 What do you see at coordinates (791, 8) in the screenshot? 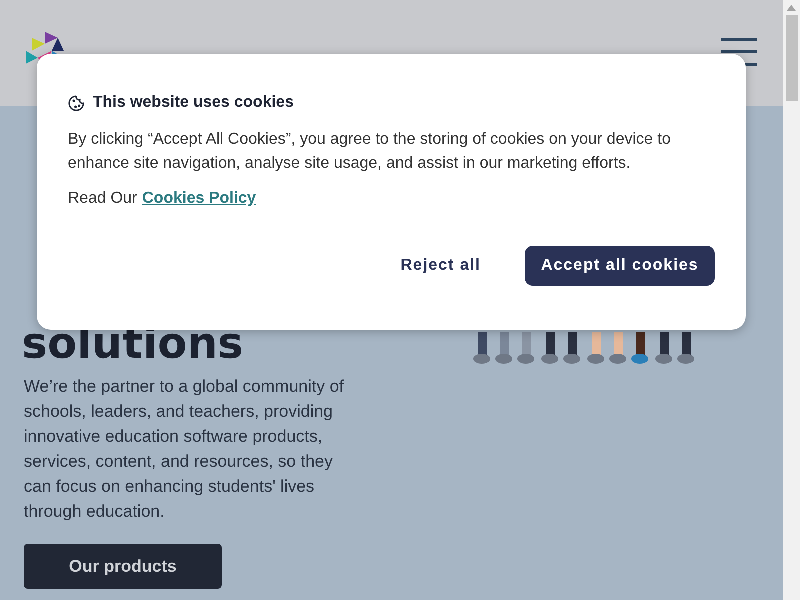
I see `scroll-up-icon` at bounding box center [791, 8].